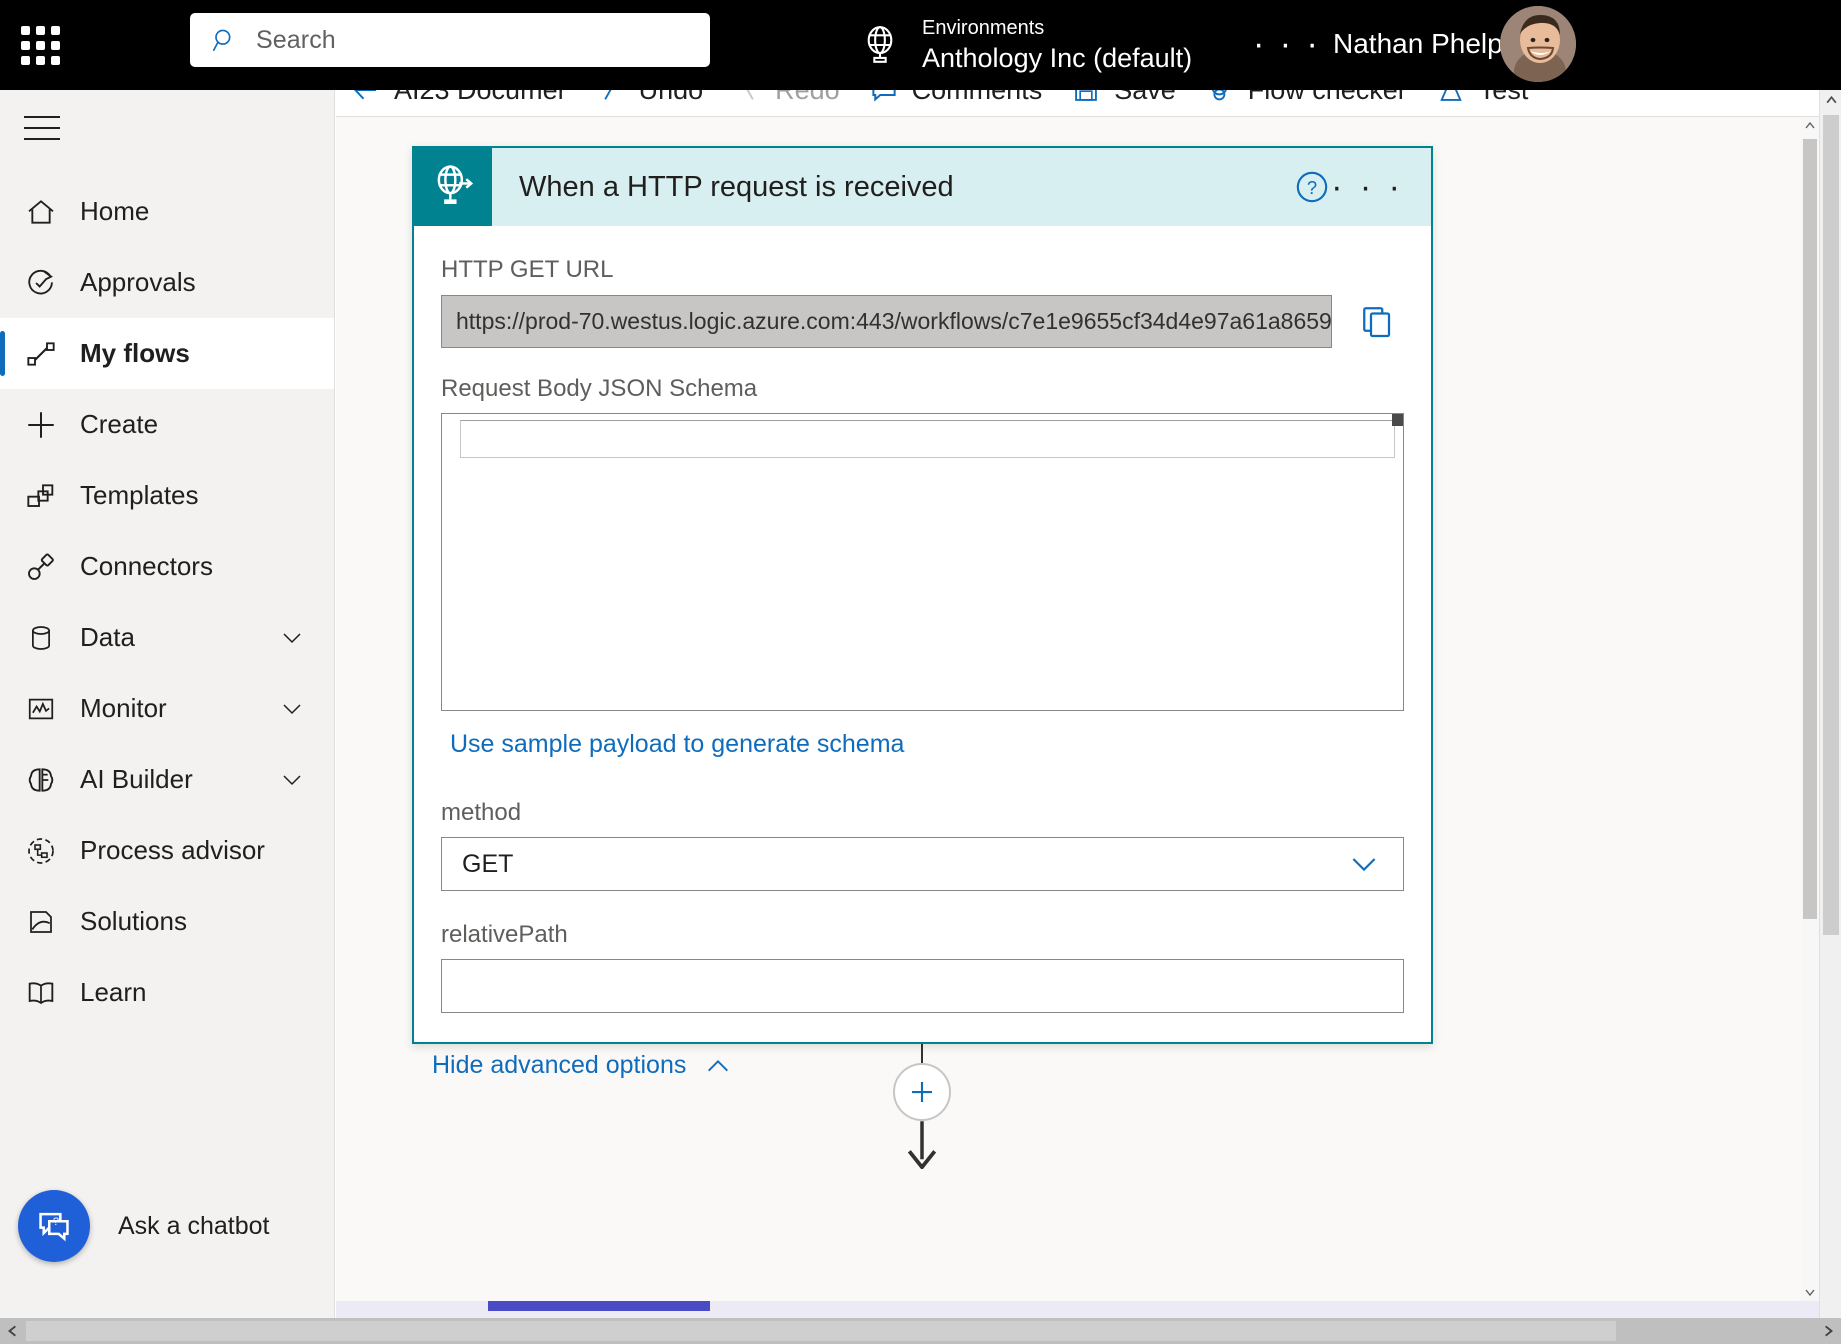 This screenshot has height=1344, width=1841. Describe the element at coordinates (450, 40) in the screenshot. I see `search-input: Search` at that location.